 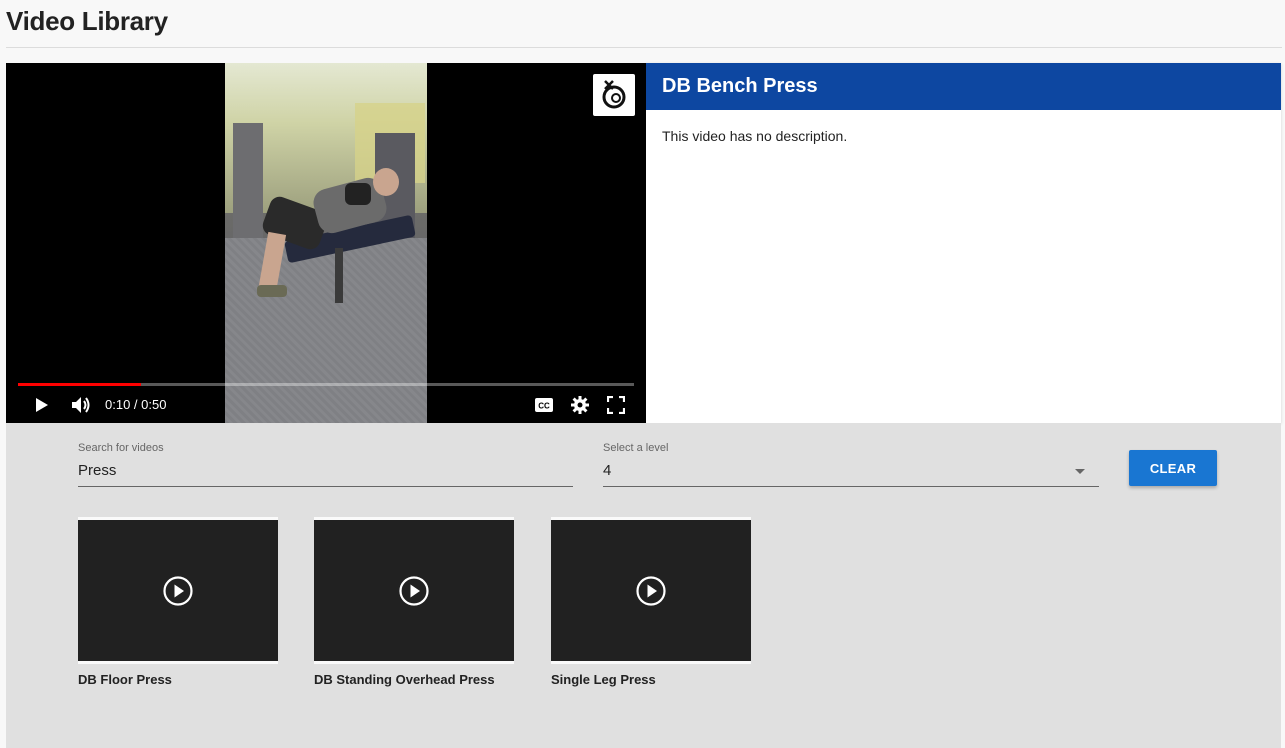 I want to click on video-card: DB Standing Overhead Press, so click(x=414, y=602).